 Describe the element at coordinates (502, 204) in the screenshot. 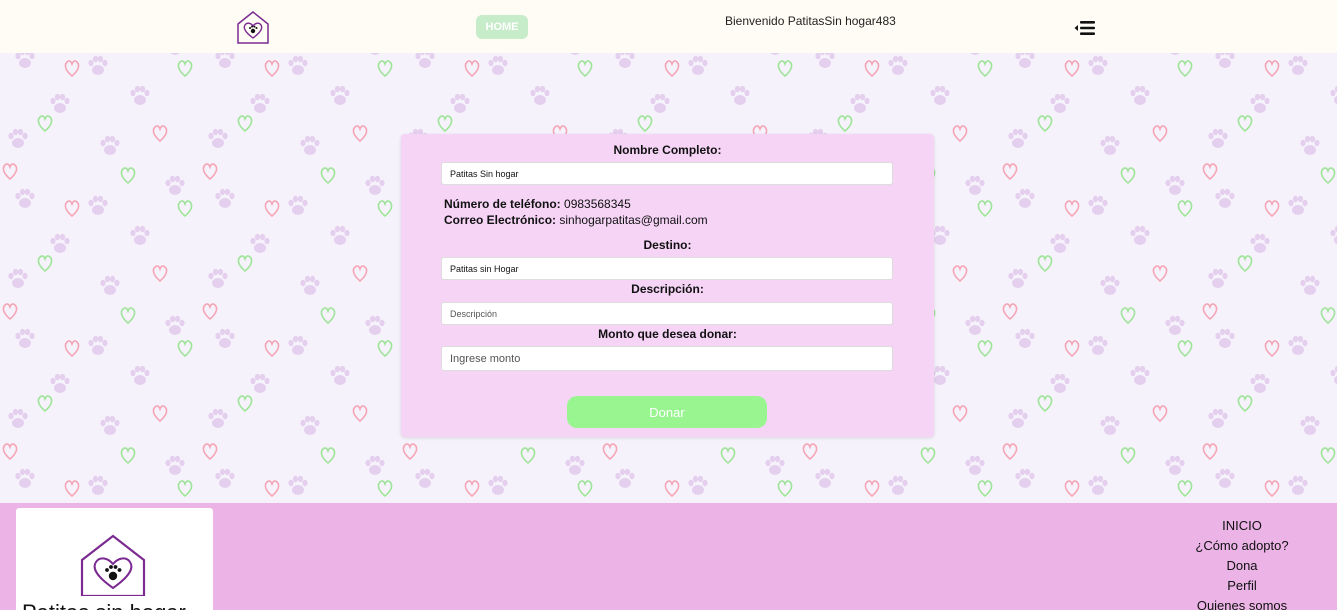

I see `phone-label: Número de teléfono:` at that location.